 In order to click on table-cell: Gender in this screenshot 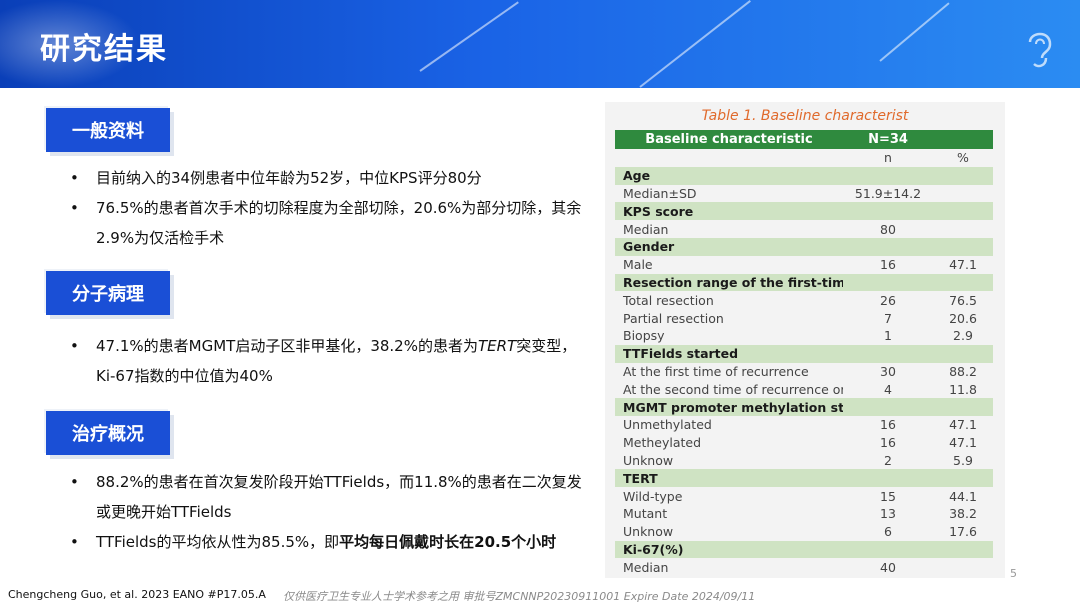, I will do `click(649, 247)`.